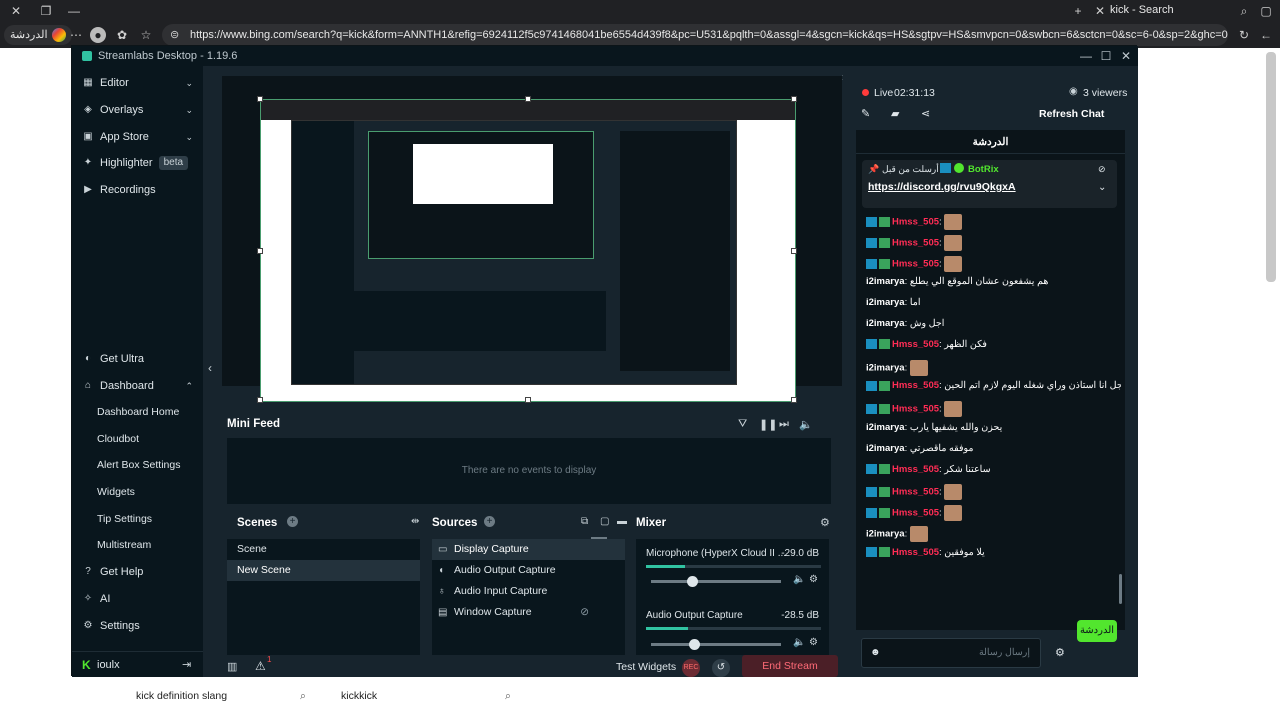  What do you see at coordinates (1142, 10) in the screenshot?
I see `browser-tab-title: kick - Search` at bounding box center [1142, 10].